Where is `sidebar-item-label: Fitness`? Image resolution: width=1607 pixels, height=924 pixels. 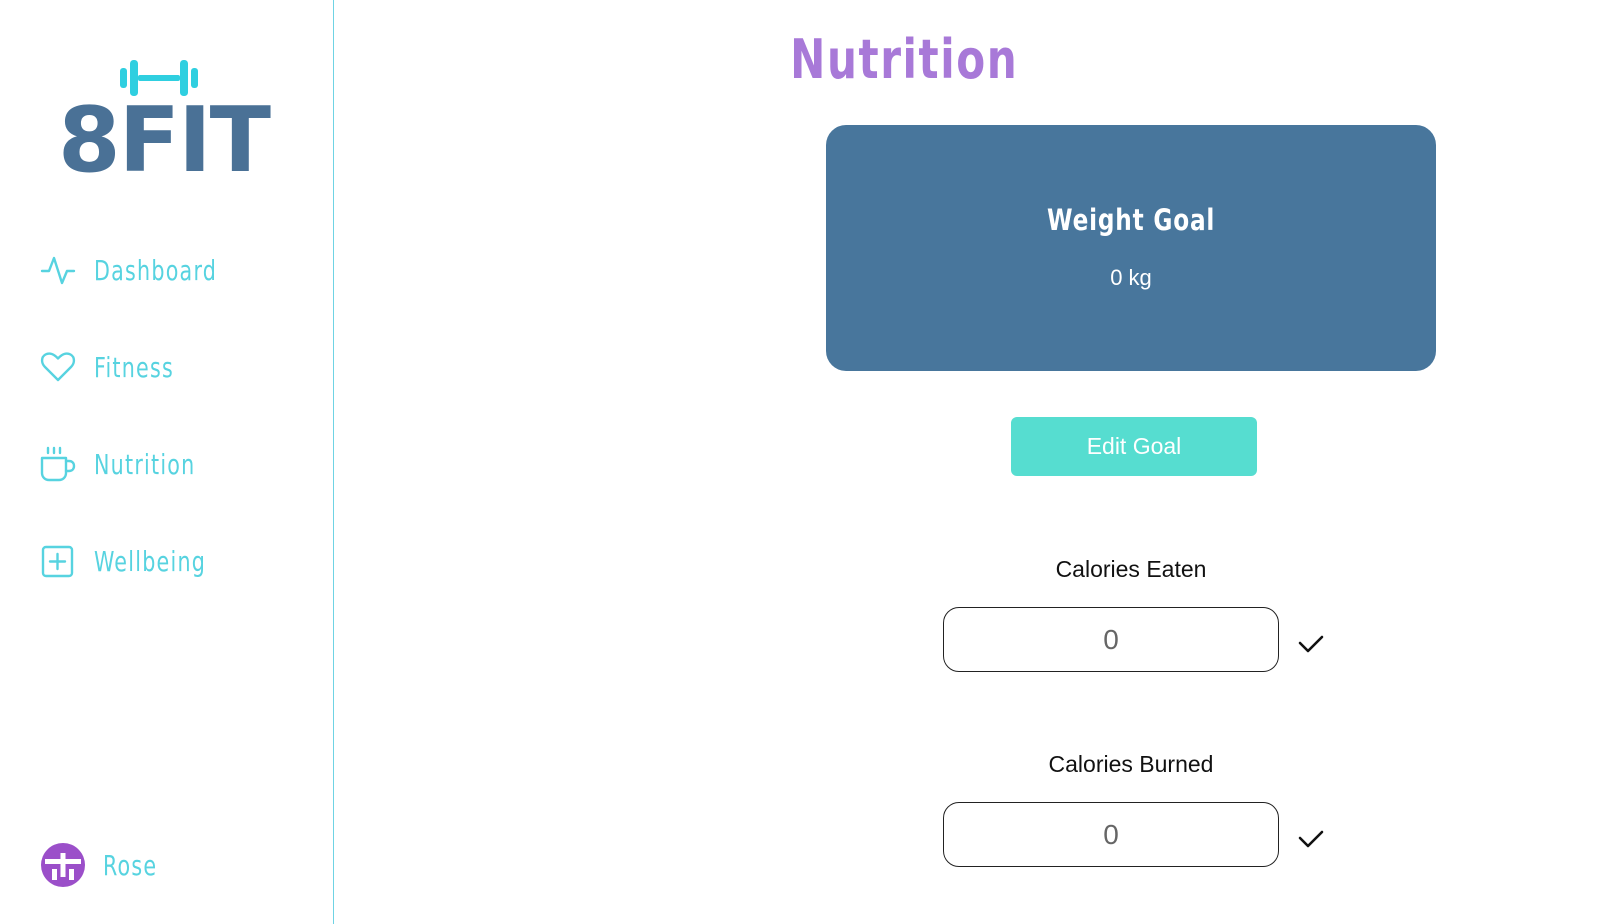
sidebar-item-label: Fitness is located at coordinates (134, 367).